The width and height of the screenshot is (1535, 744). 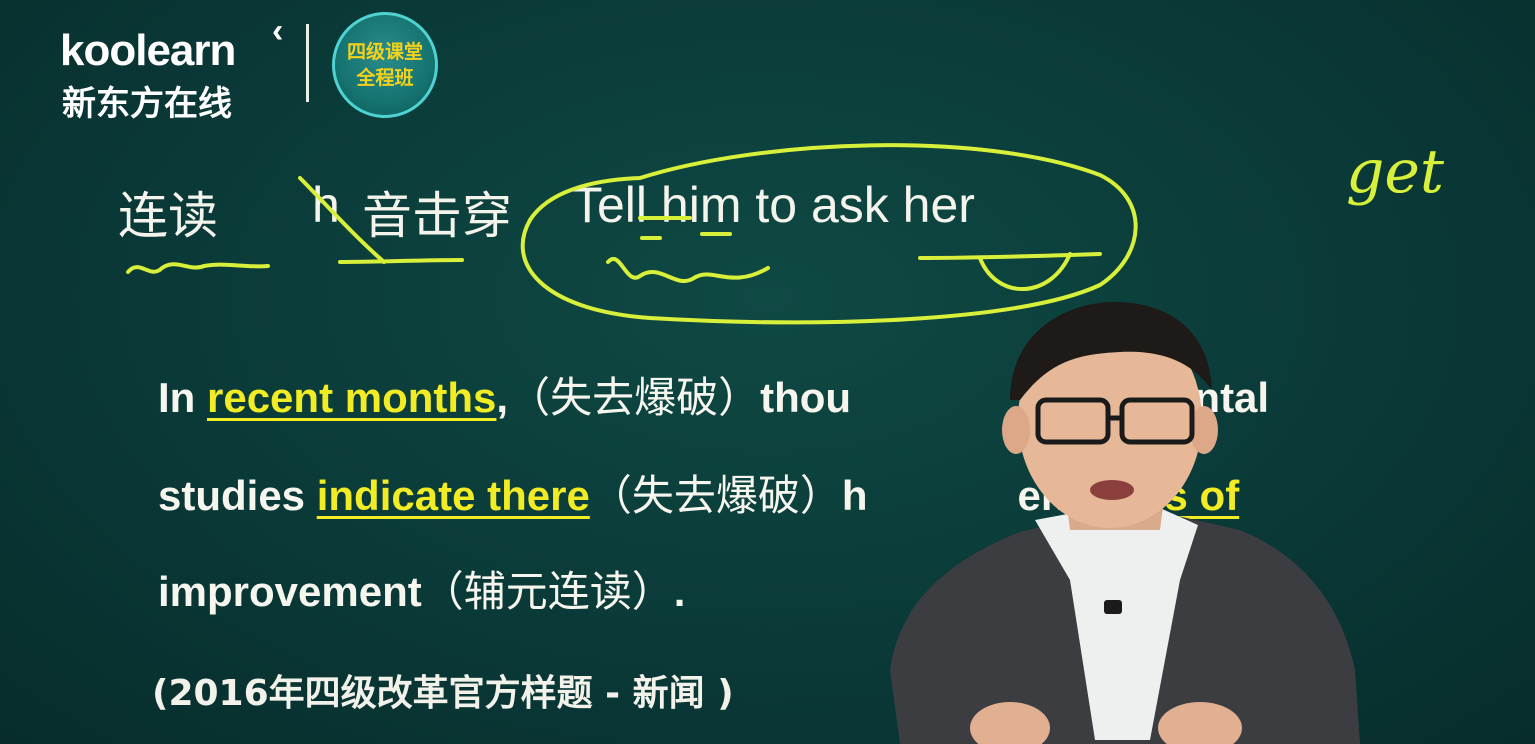 I want to click on course-badge: 四级课堂 全程班, so click(x=385, y=65).